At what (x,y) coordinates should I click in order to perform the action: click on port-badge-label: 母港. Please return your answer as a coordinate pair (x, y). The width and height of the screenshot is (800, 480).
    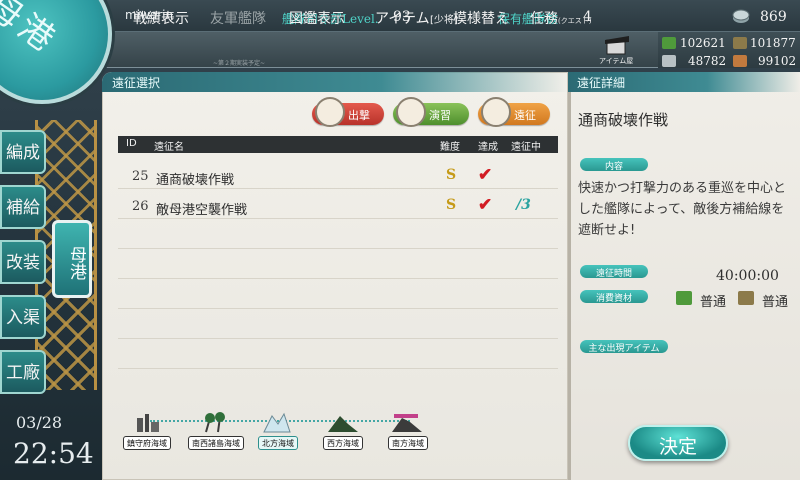
    Looking at the image, I should click on (32, 31).